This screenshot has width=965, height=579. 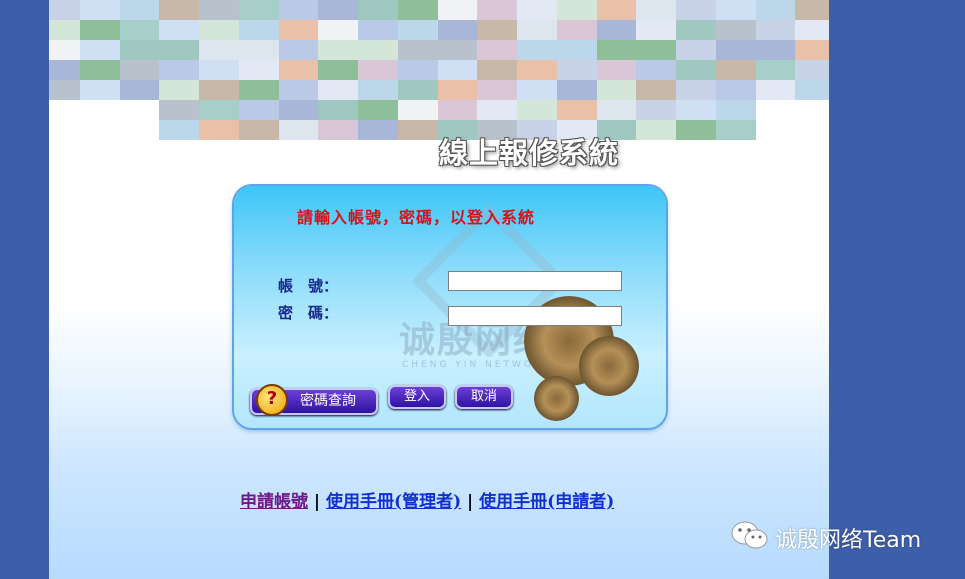 What do you see at coordinates (308, 313) in the screenshot?
I see `password-label: 密 碼：` at bounding box center [308, 313].